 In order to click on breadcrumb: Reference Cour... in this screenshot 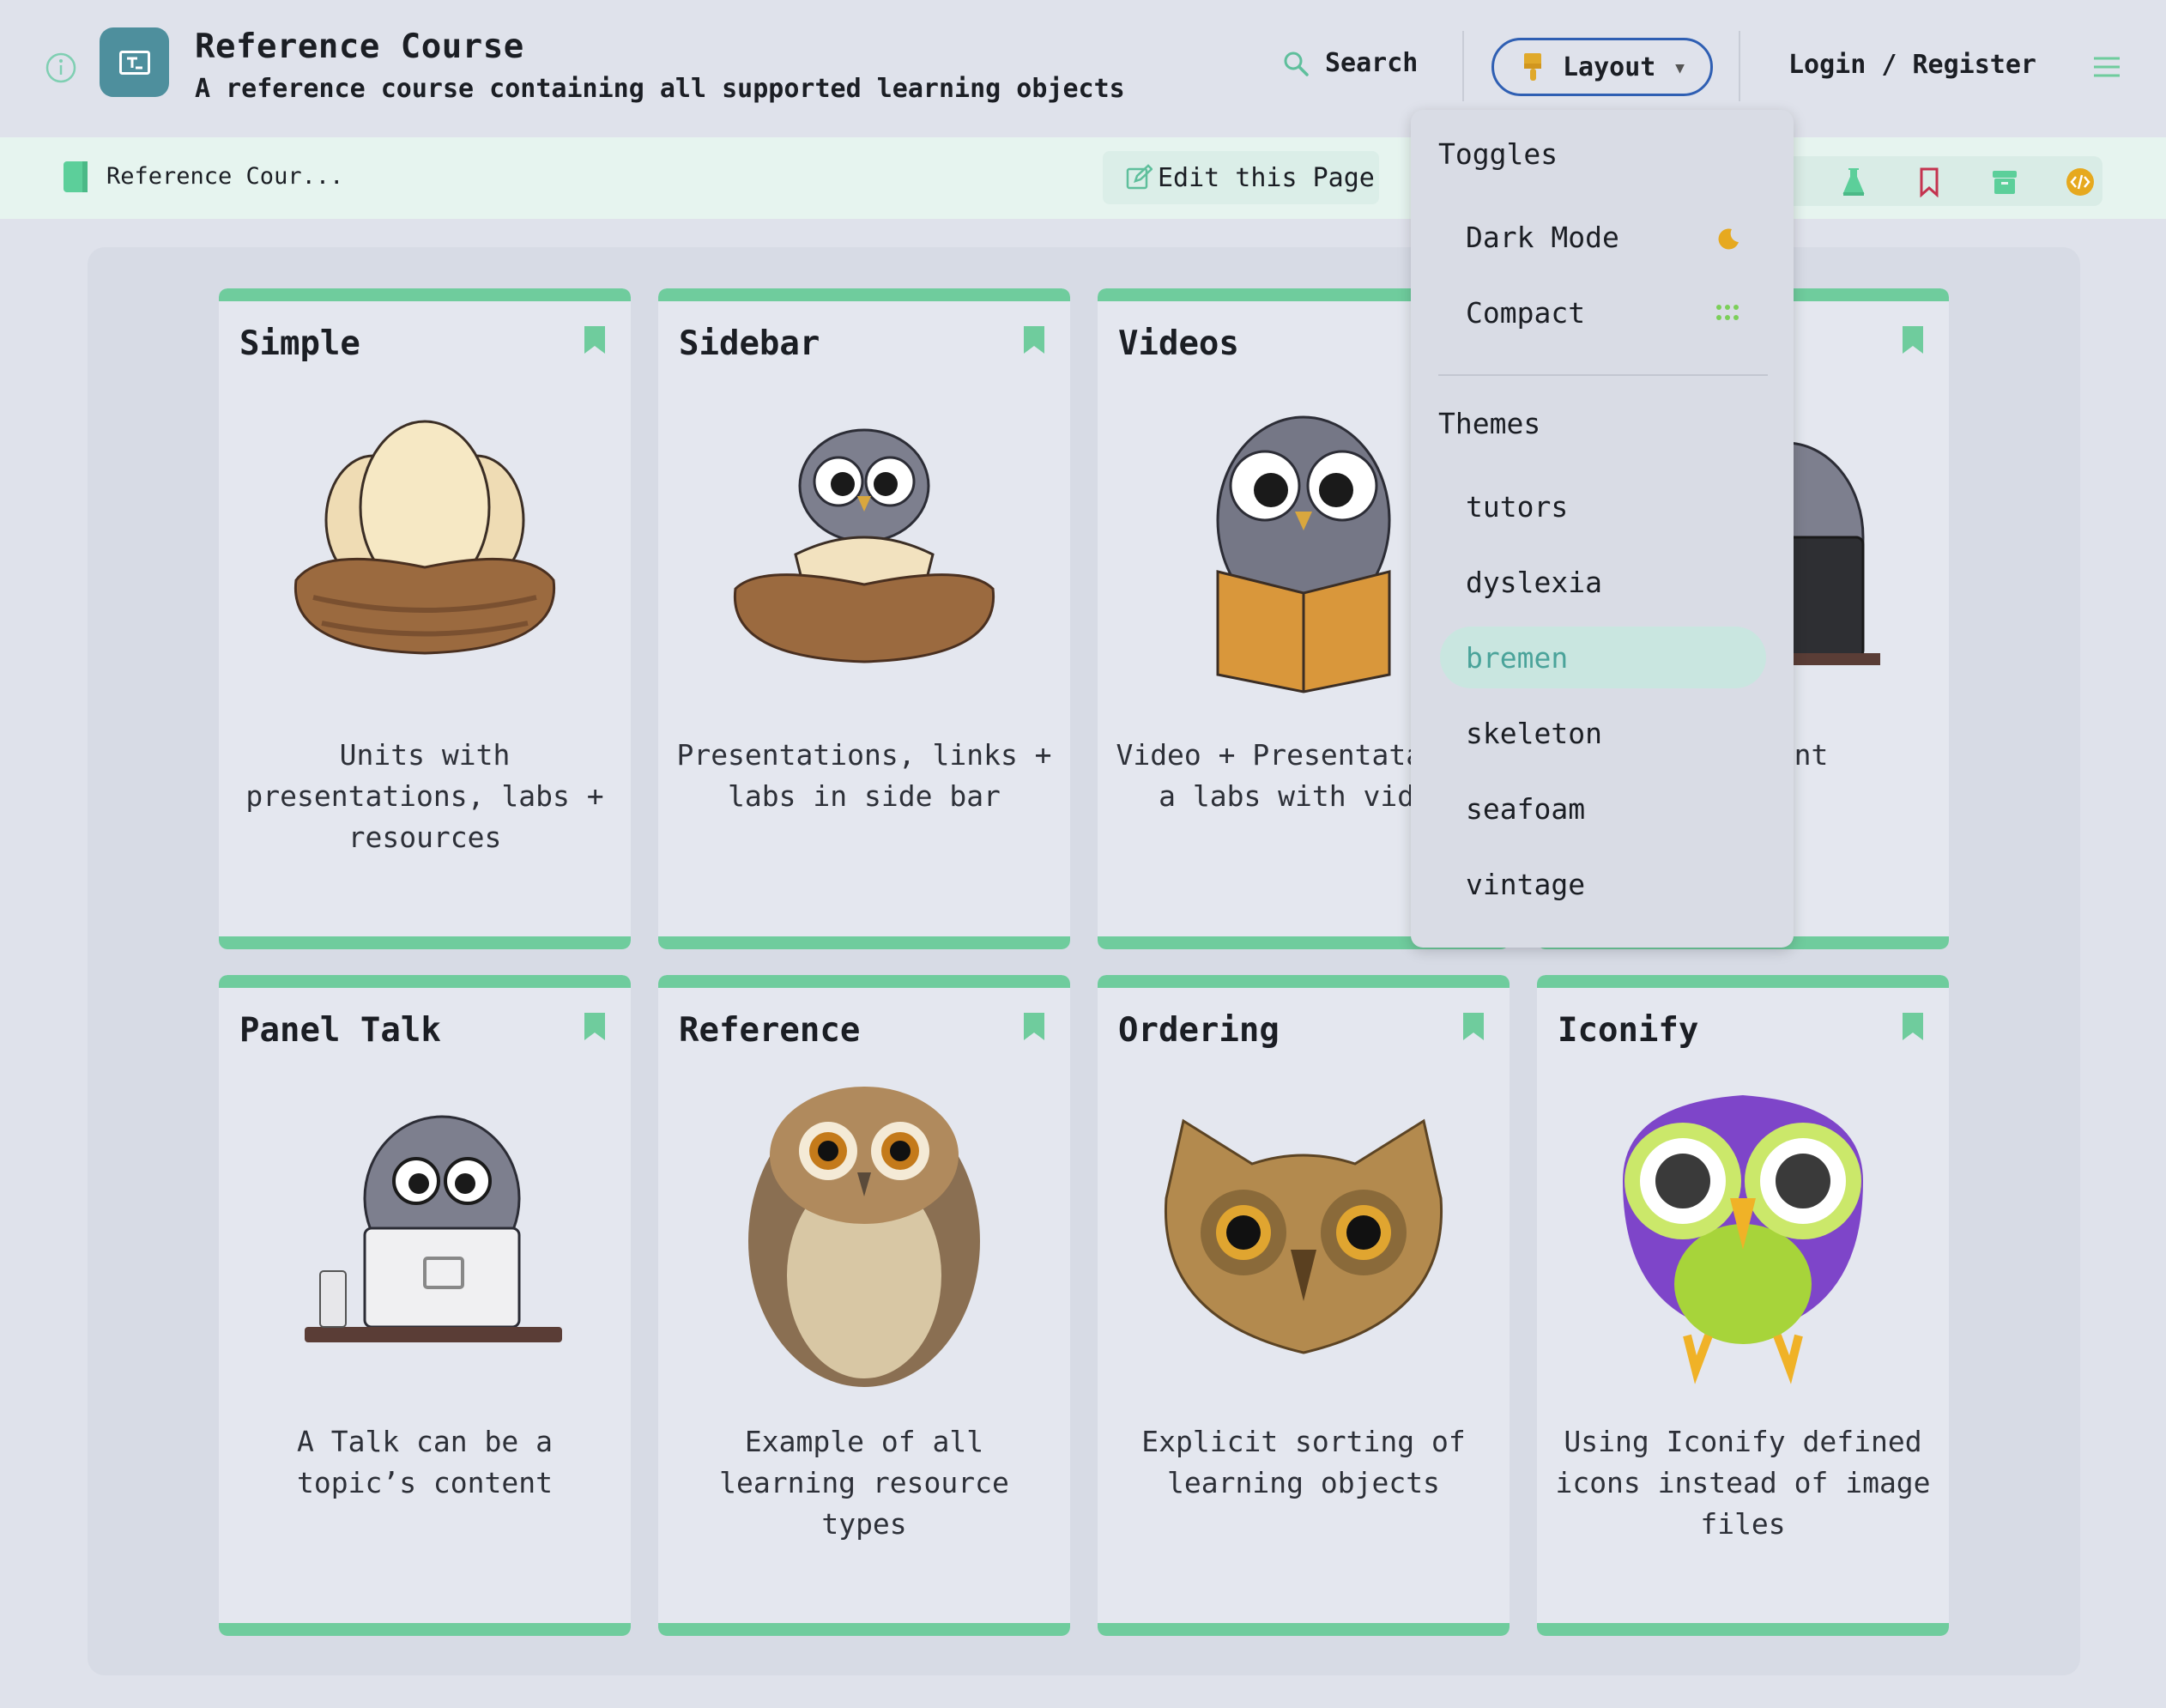, I will do `click(224, 177)`.